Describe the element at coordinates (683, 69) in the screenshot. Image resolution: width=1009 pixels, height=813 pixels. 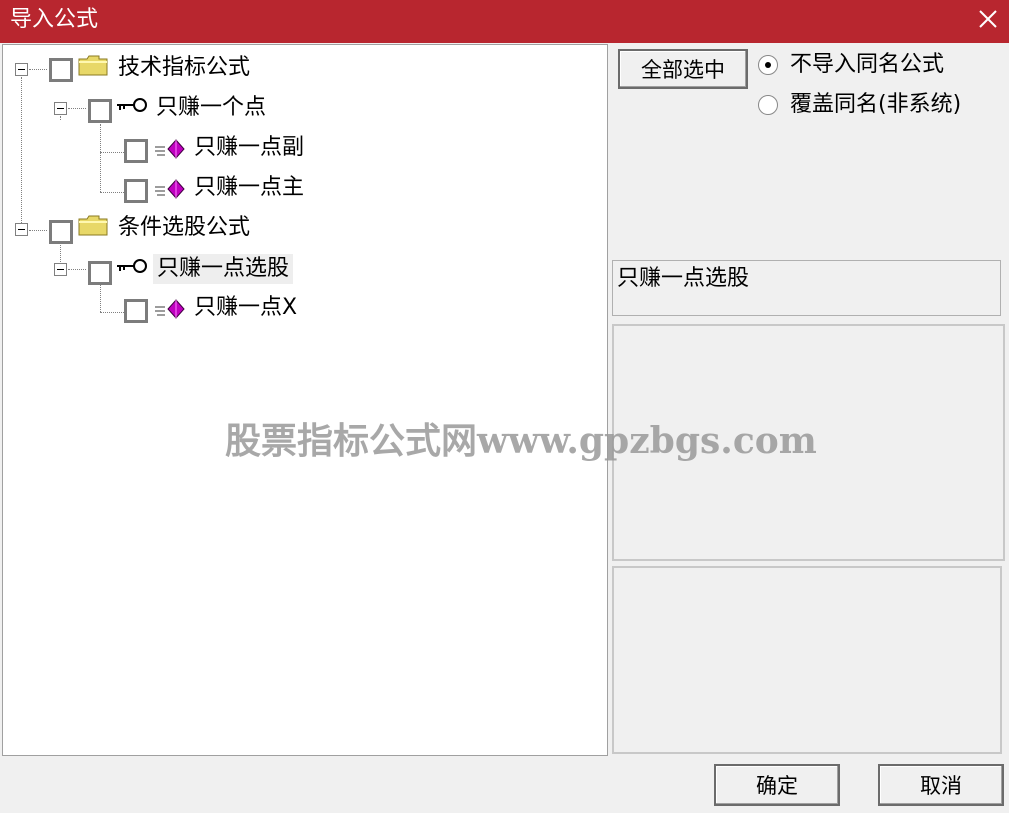
I see `select-all-button: 全部选中` at that location.